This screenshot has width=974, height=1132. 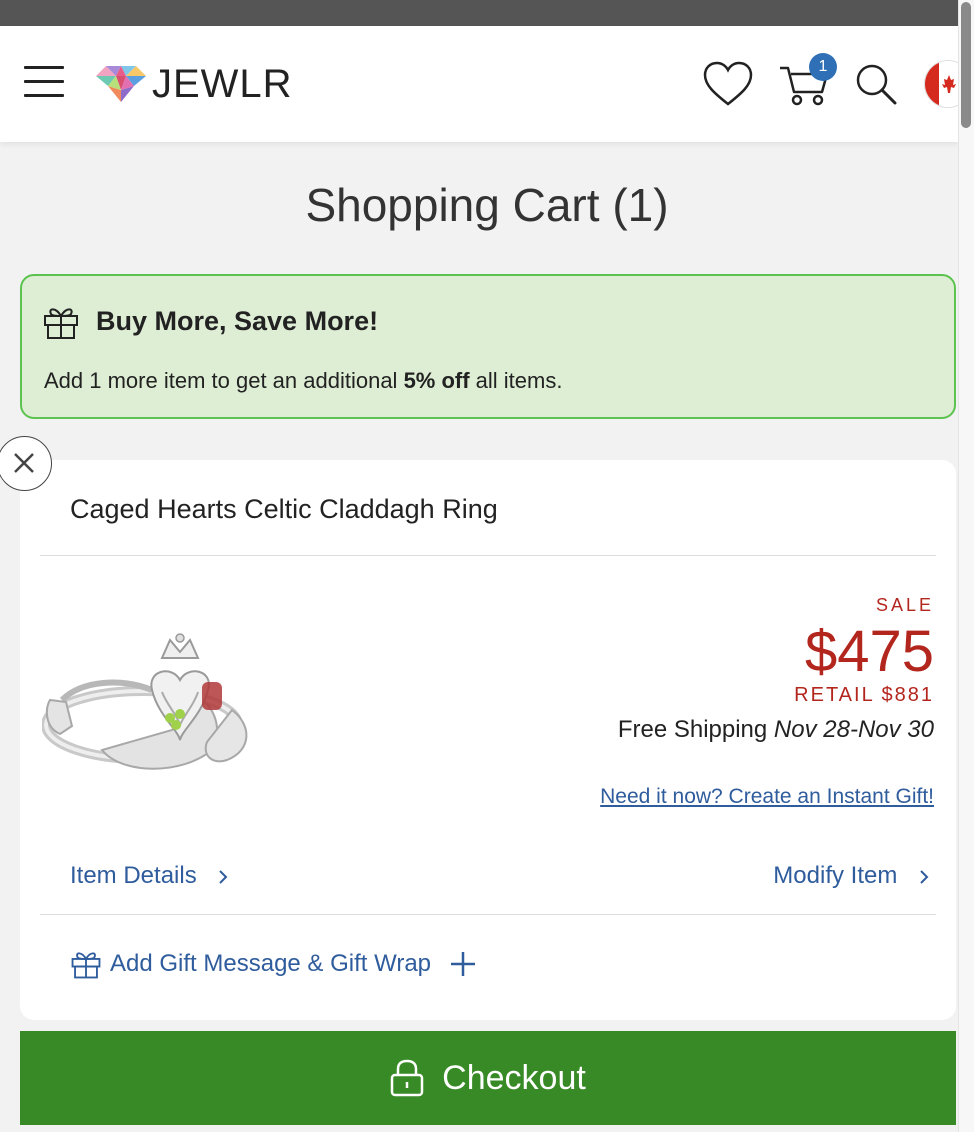 I want to click on close-icon, so click(x=24, y=463).